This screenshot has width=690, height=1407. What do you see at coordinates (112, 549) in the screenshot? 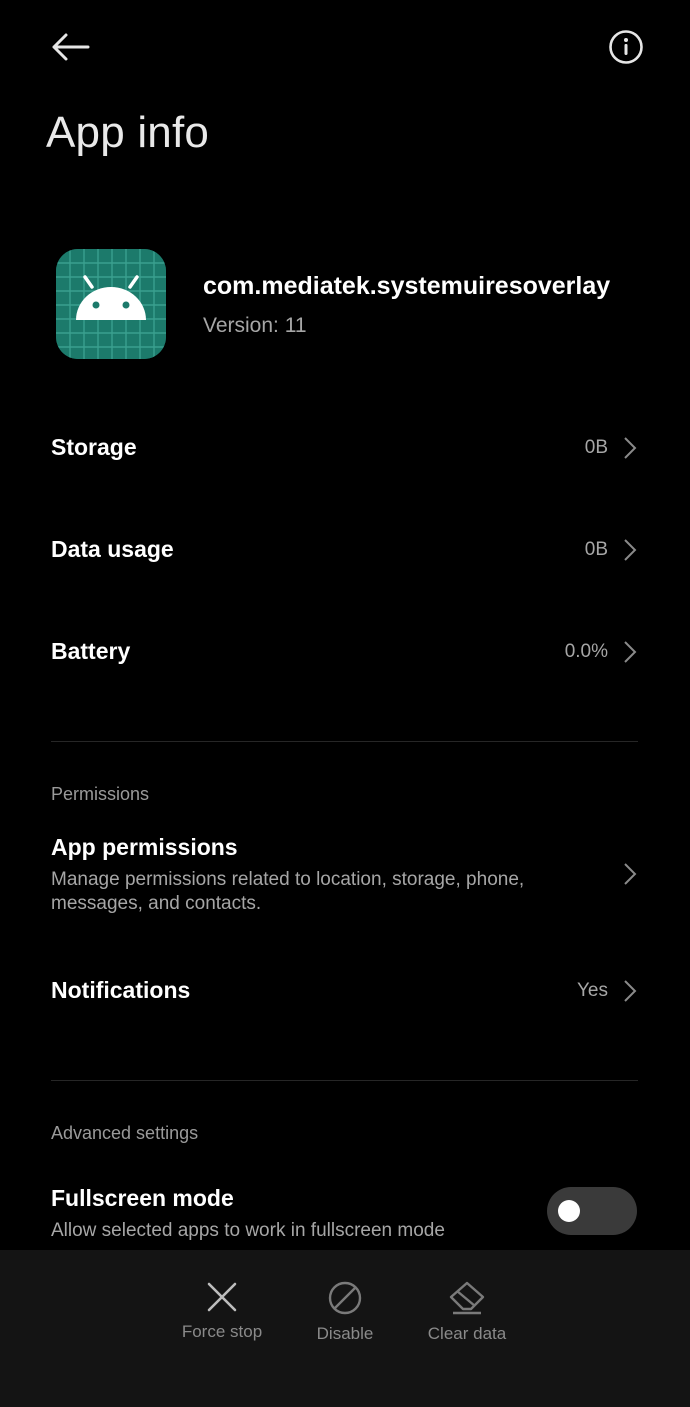
I see `data-usage-label: Data usage` at bounding box center [112, 549].